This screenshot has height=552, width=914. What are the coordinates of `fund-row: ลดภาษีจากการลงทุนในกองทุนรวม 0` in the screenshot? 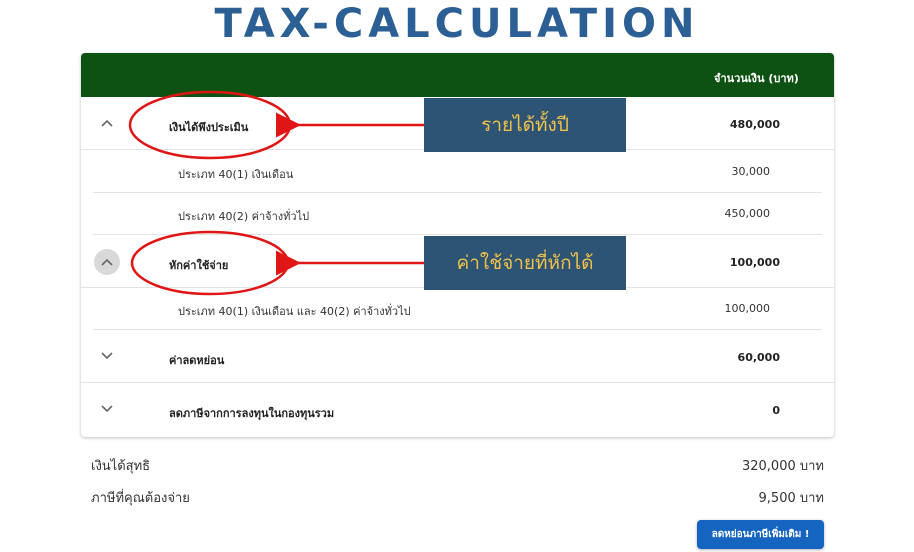 It's located at (457, 409).